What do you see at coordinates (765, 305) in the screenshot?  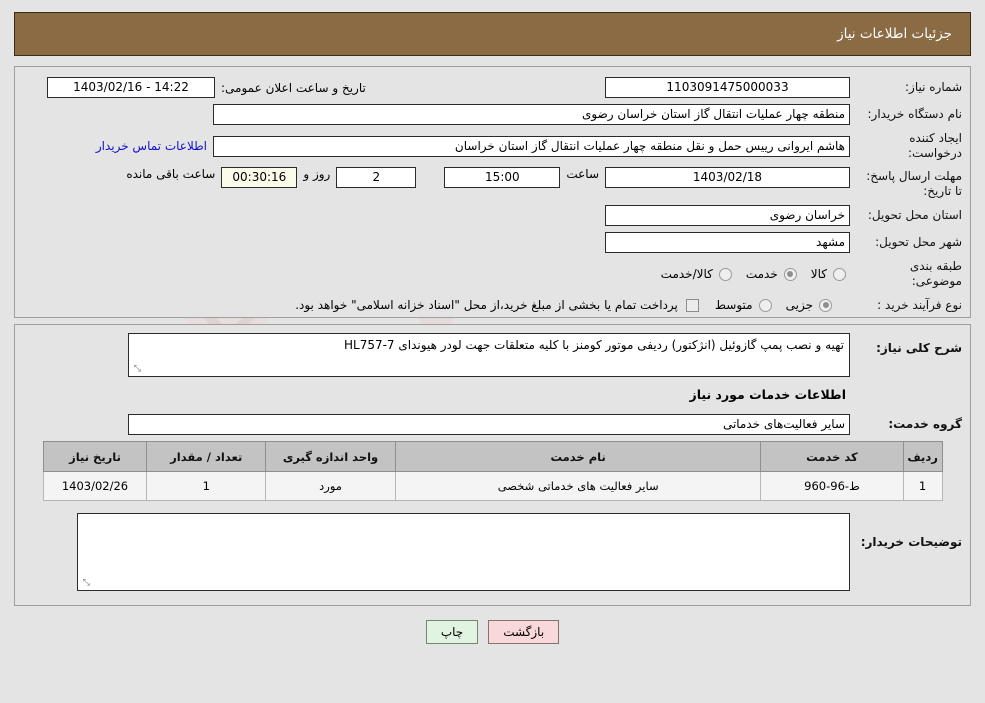 I see `radio-process-medium` at bounding box center [765, 305].